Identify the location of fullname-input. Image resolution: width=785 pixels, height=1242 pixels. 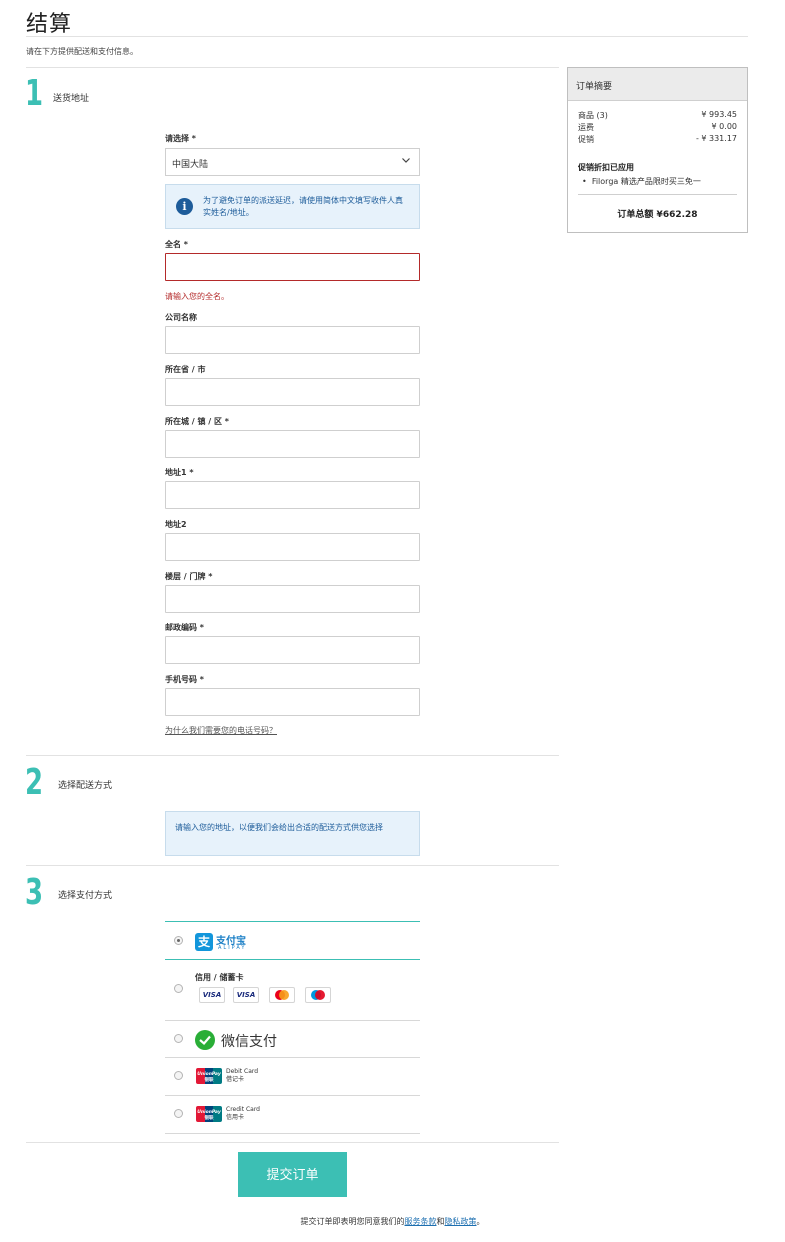
(292, 267).